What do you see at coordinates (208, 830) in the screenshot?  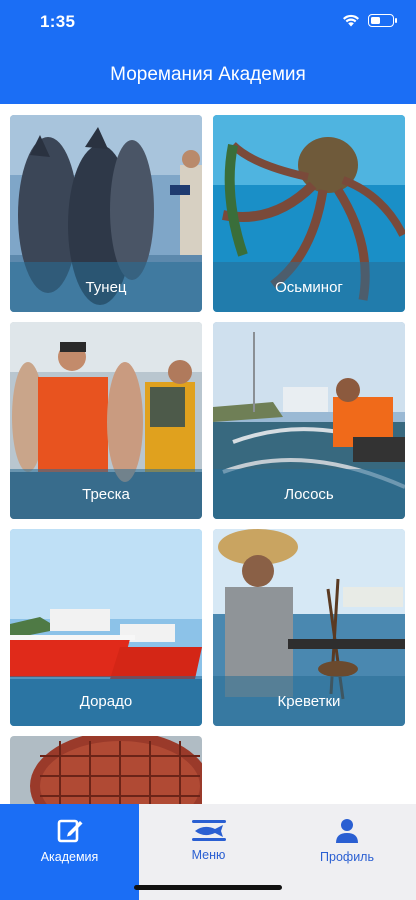 I see `fish-icon` at bounding box center [208, 830].